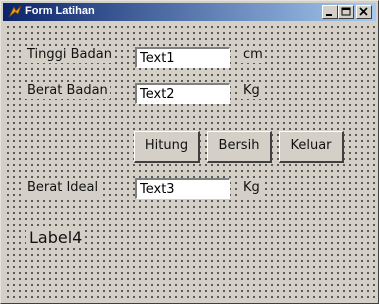 The image size is (379, 304). Describe the element at coordinates (182, 57) in the screenshot. I see `tinggi-badan-input: Text1` at that location.